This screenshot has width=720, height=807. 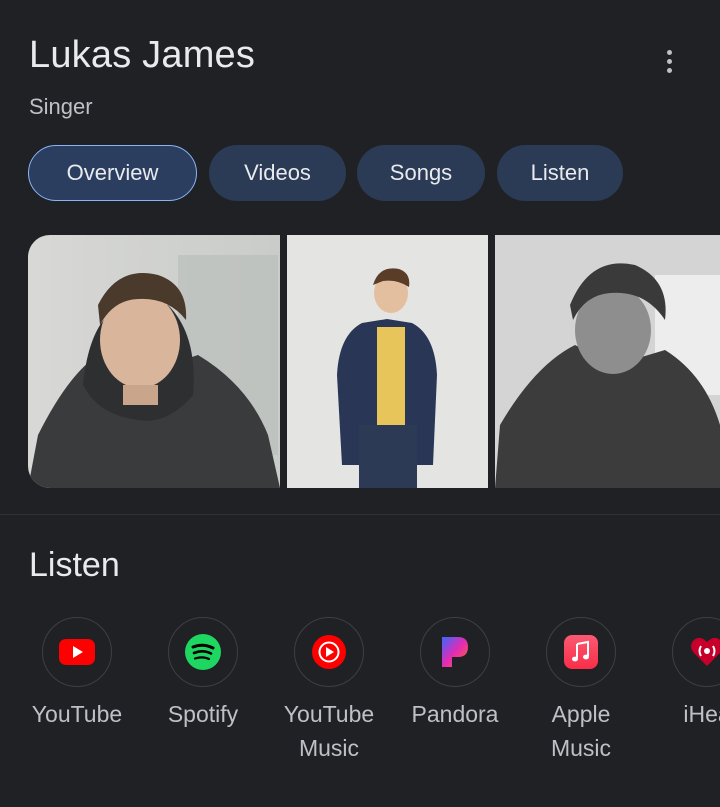 I want to click on app-label: iHea, so click(x=701, y=714).